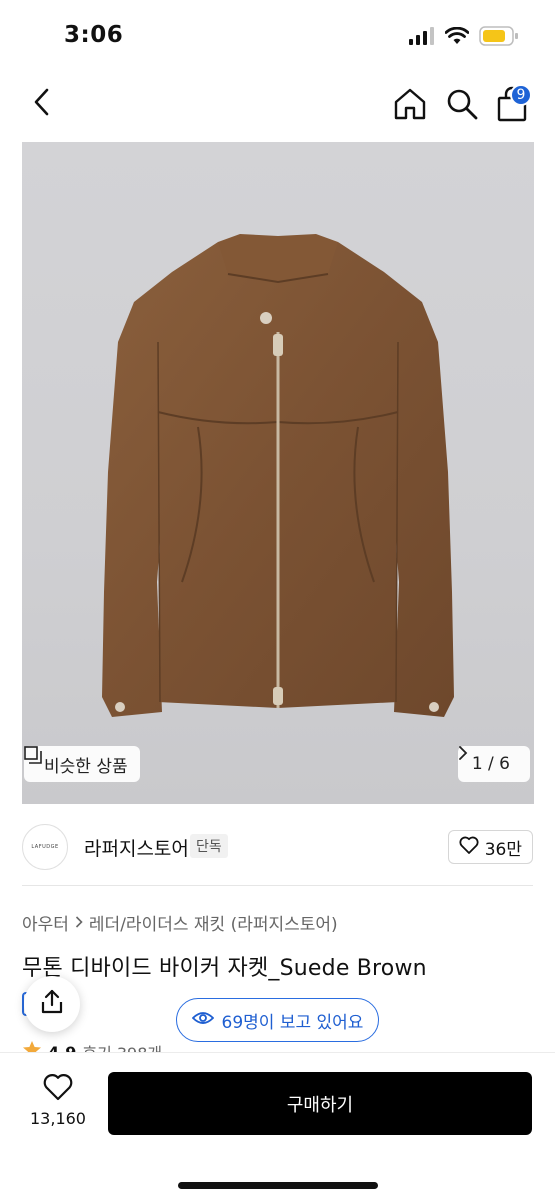  I want to click on search-icon, so click(462, 107).